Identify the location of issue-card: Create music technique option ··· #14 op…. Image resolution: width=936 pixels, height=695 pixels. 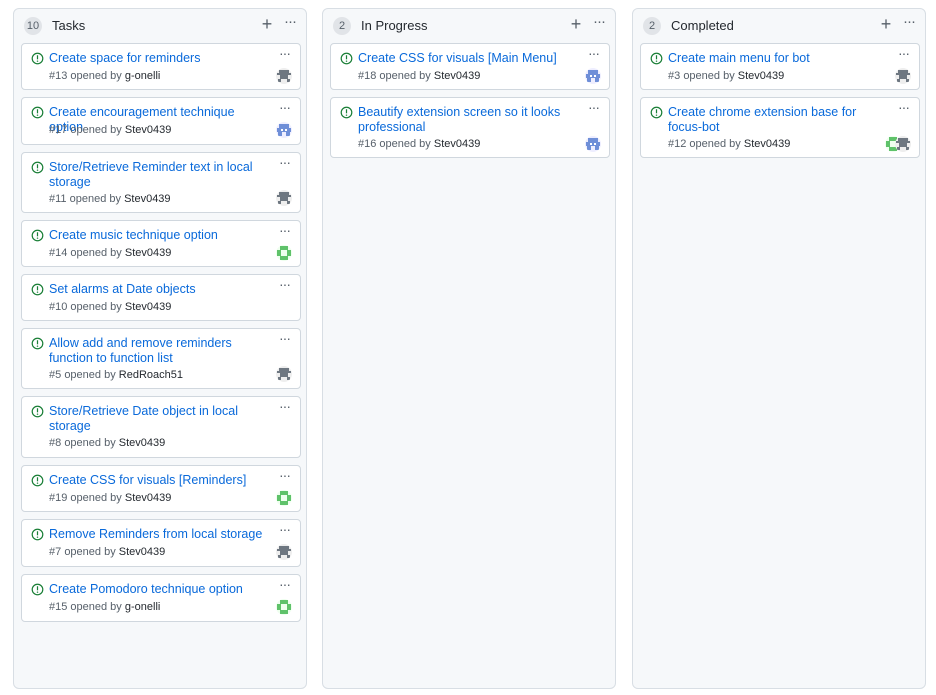
(161, 243).